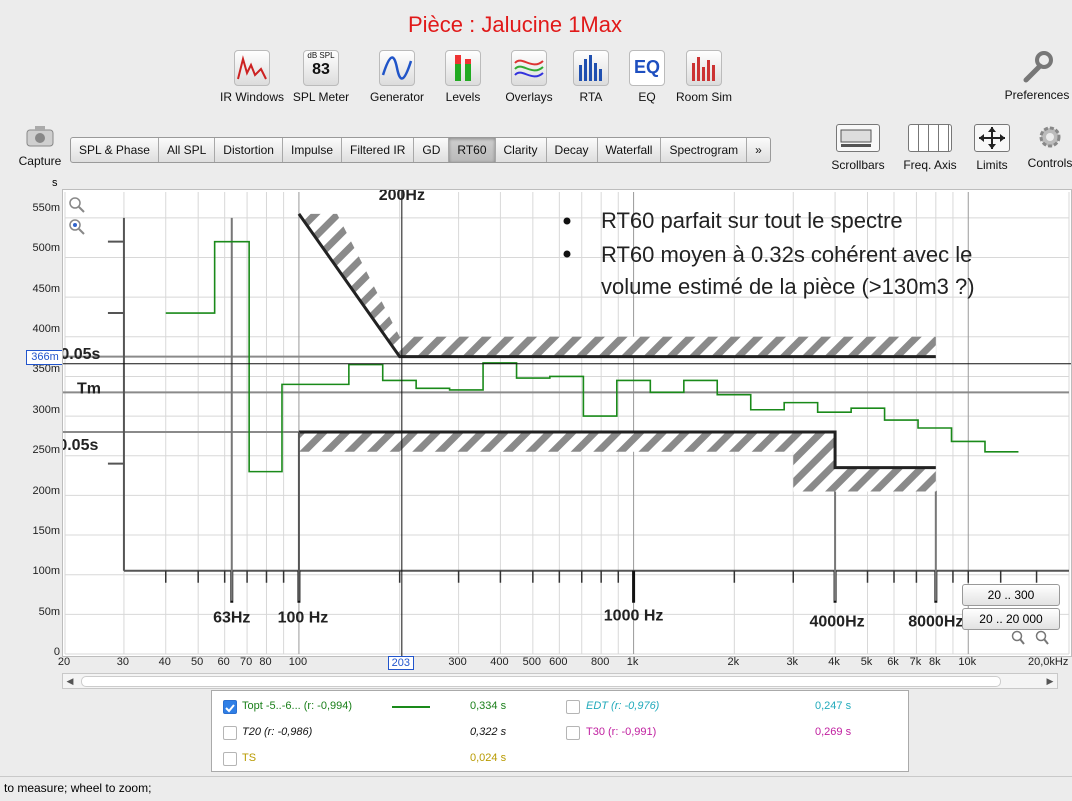  I want to click on ts-label: TS, so click(249, 758).